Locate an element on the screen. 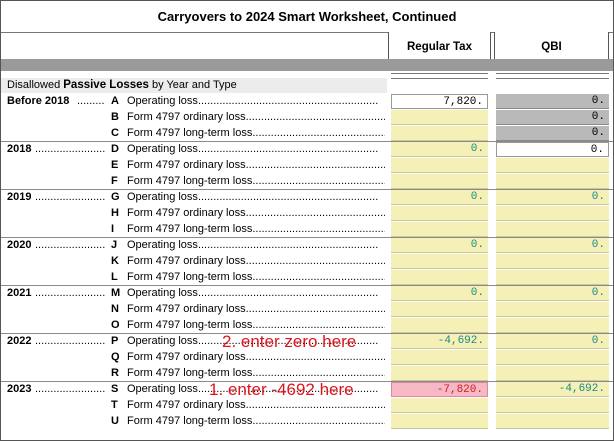 The width and height of the screenshot is (614, 441). row-letter: T is located at coordinates (114, 405).